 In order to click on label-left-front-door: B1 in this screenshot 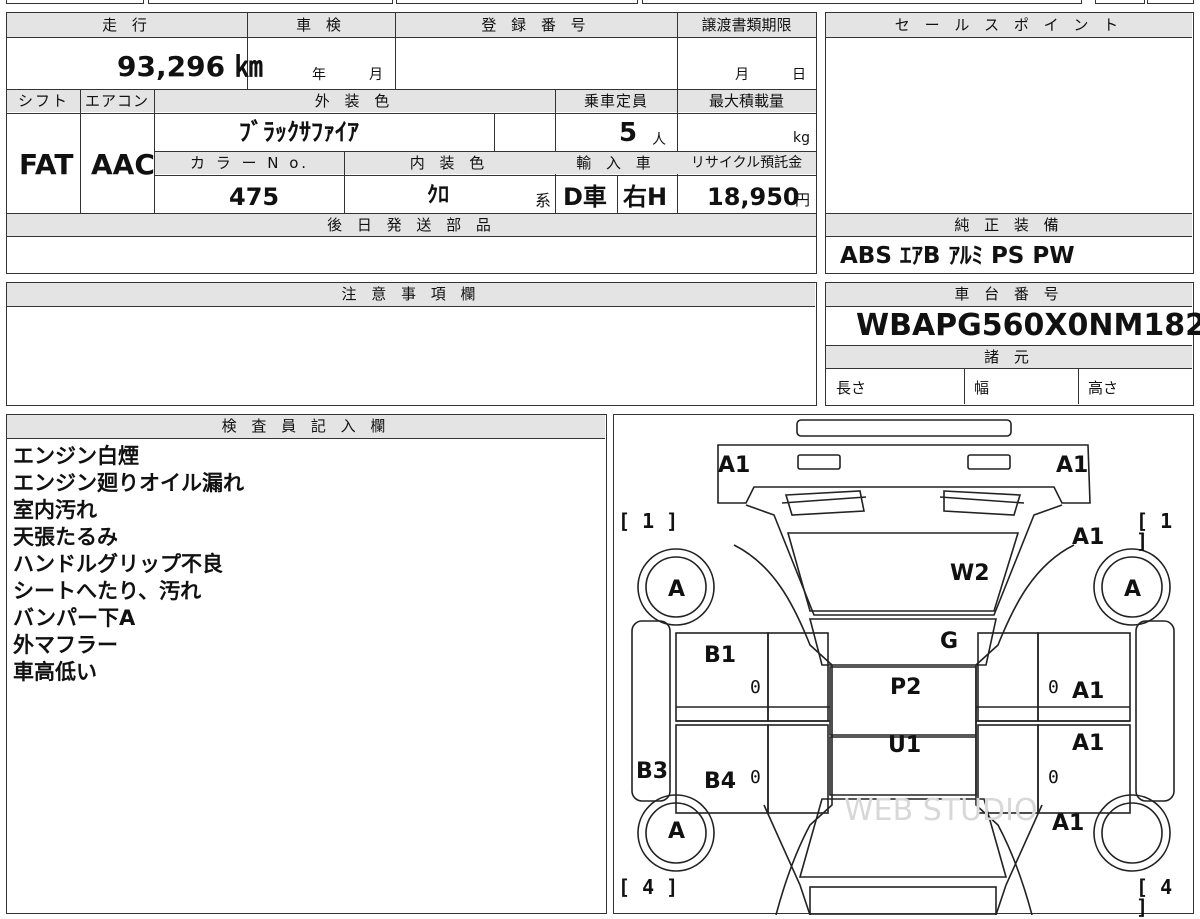, I will do `click(720, 655)`.